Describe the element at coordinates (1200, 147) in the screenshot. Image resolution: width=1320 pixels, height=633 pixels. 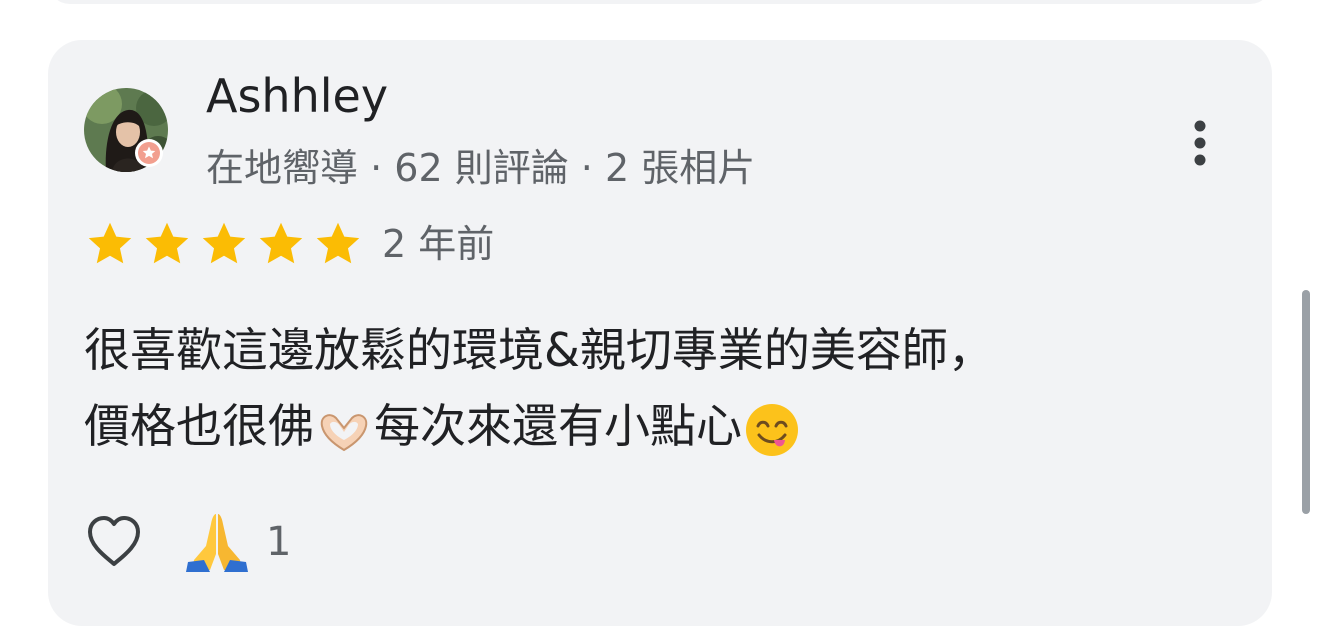
I see `more-options-icon` at that location.